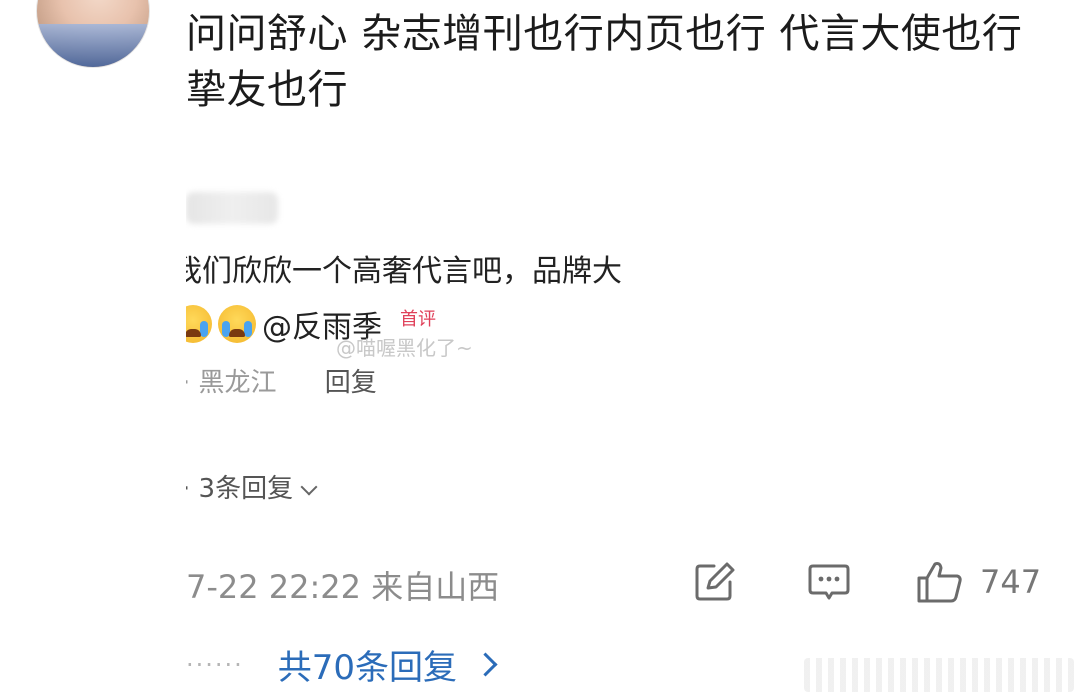 The image size is (1080, 694). What do you see at coordinates (232, 208) in the screenshot?
I see `blurred-username` at bounding box center [232, 208].